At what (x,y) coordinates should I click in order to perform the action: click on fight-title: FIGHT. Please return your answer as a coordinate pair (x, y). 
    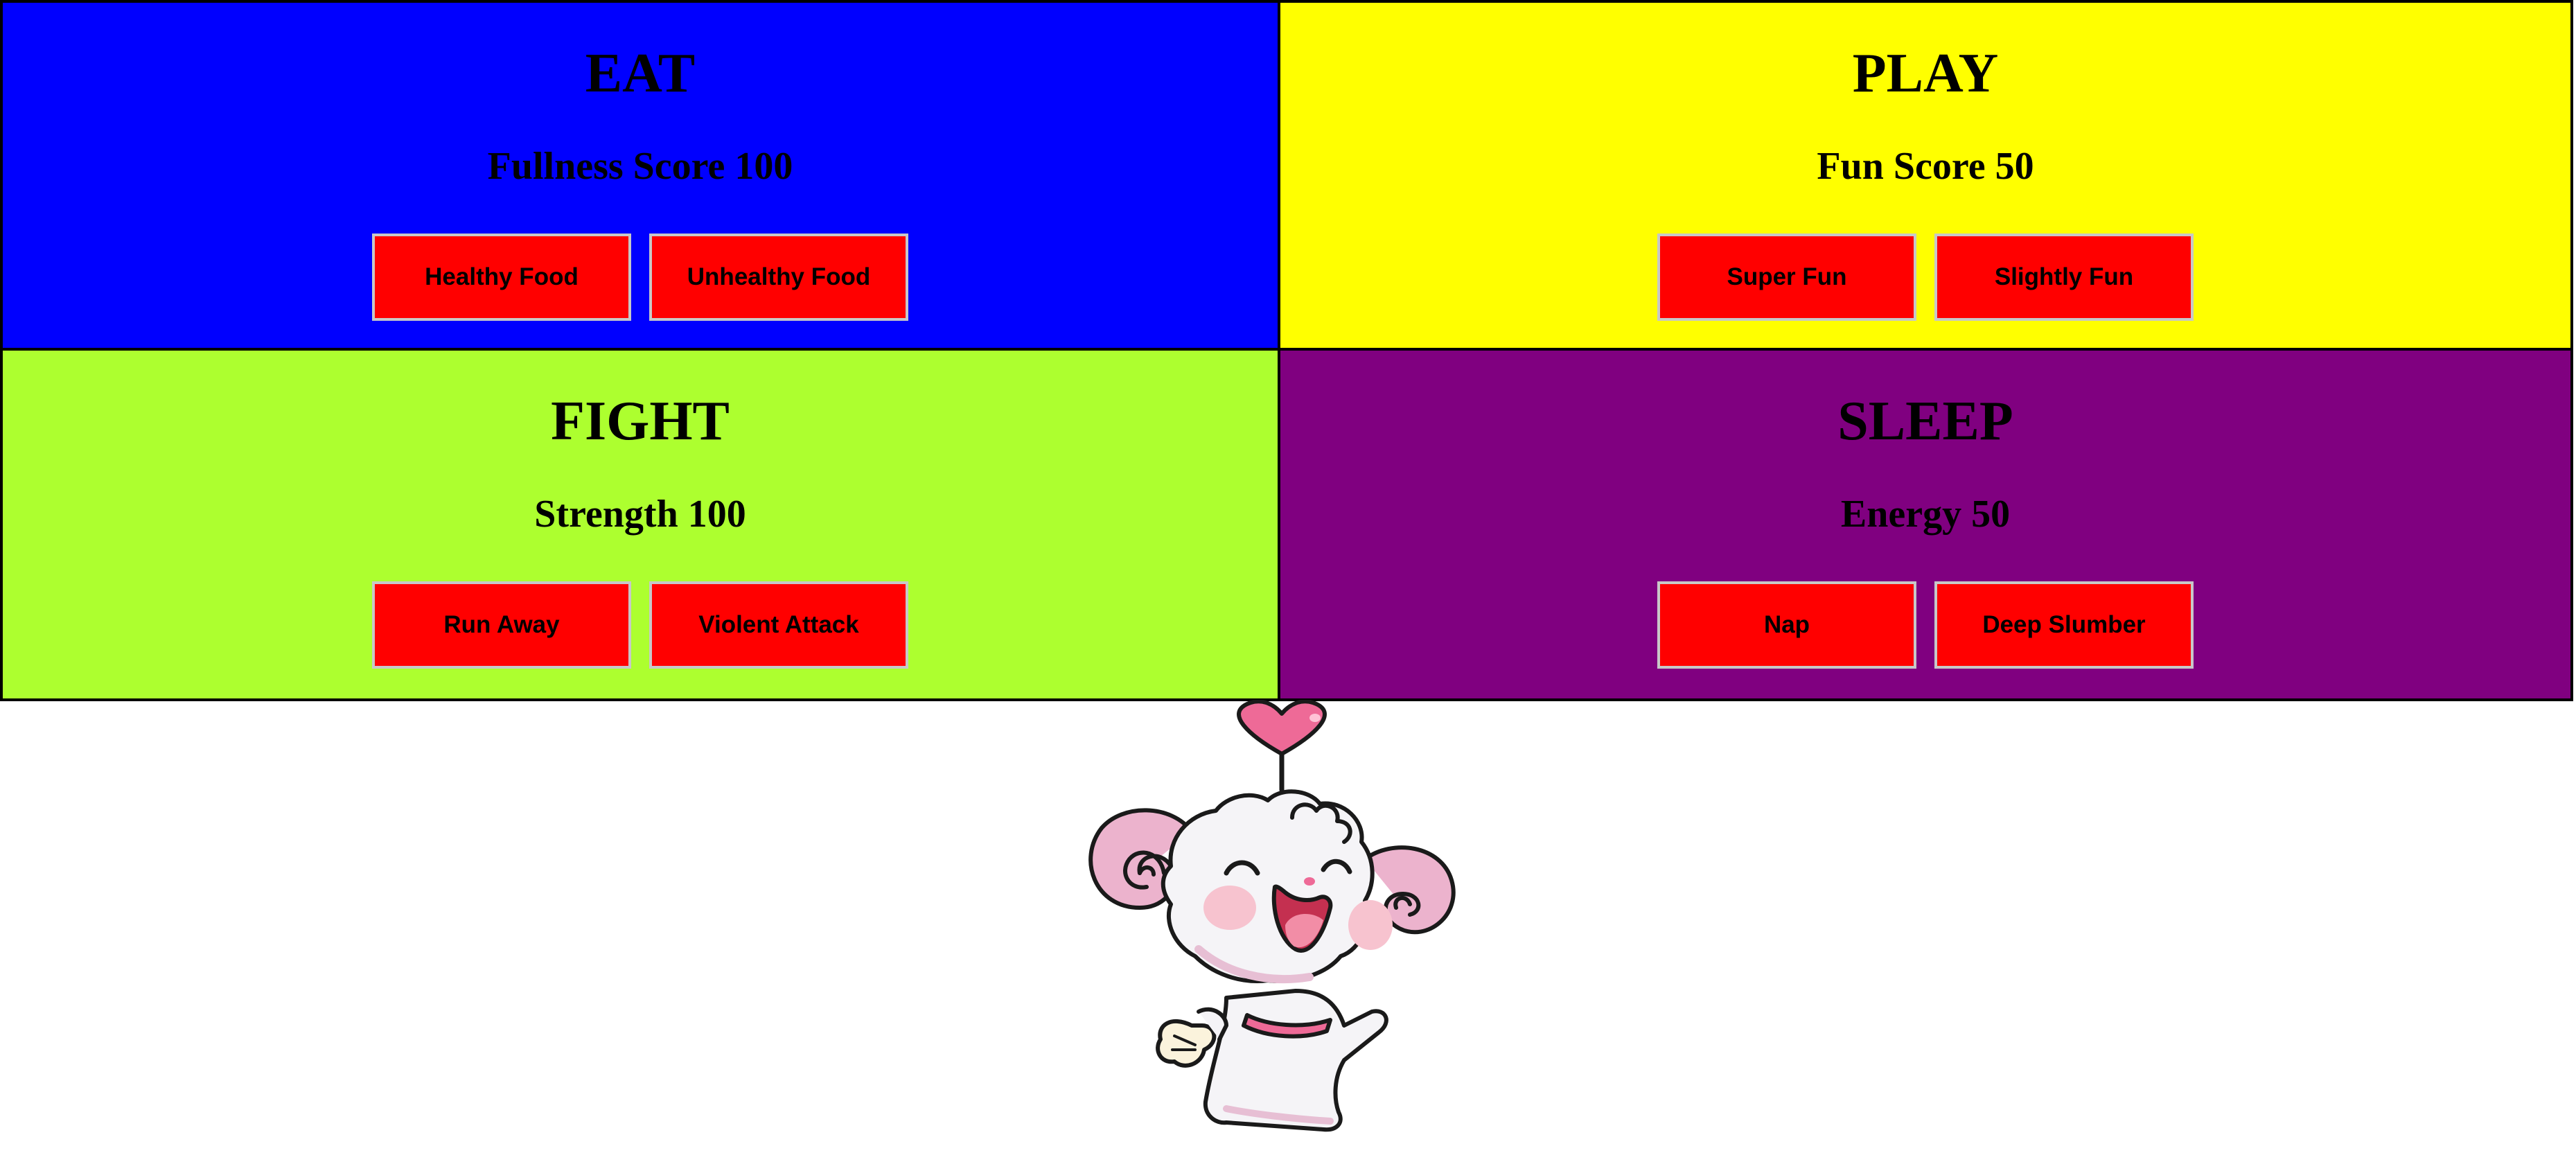
    Looking at the image, I should click on (640, 422).